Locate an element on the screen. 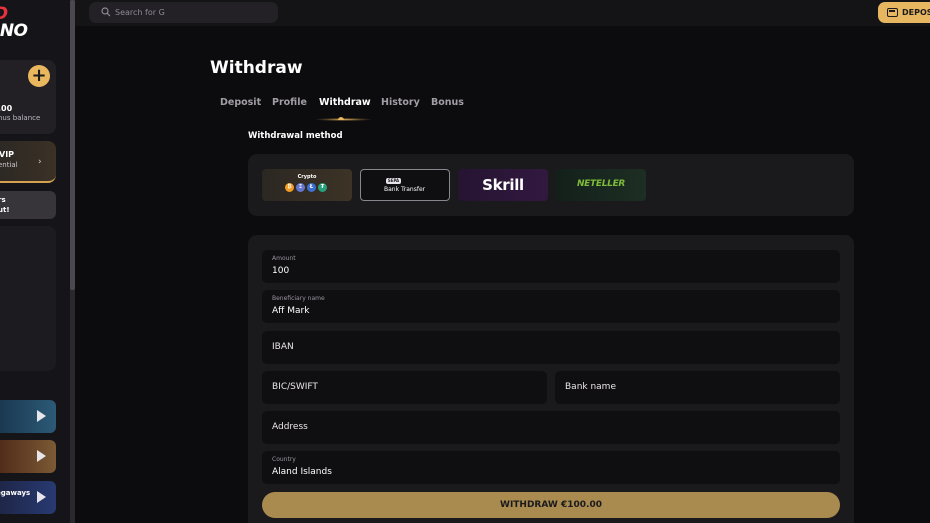 The height and width of the screenshot is (523, 930). method-bank-transfer: SEPA Bank Transfer is located at coordinates (405, 185).